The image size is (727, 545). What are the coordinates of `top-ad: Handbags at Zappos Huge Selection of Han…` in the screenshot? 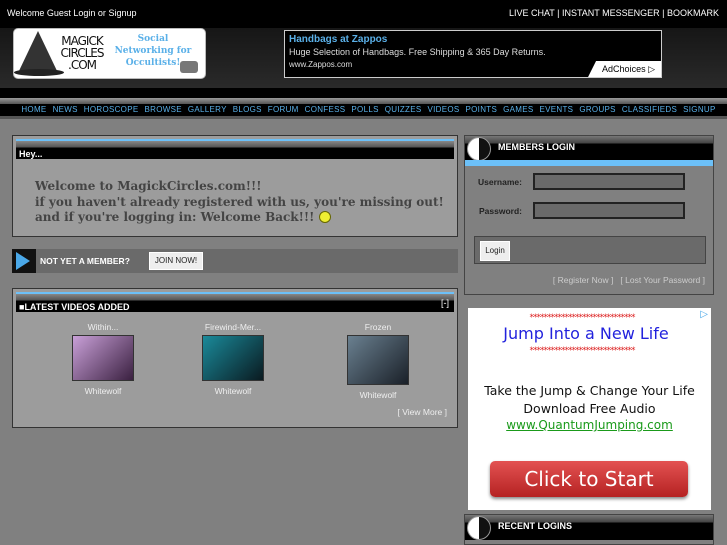 It's located at (473, 54).